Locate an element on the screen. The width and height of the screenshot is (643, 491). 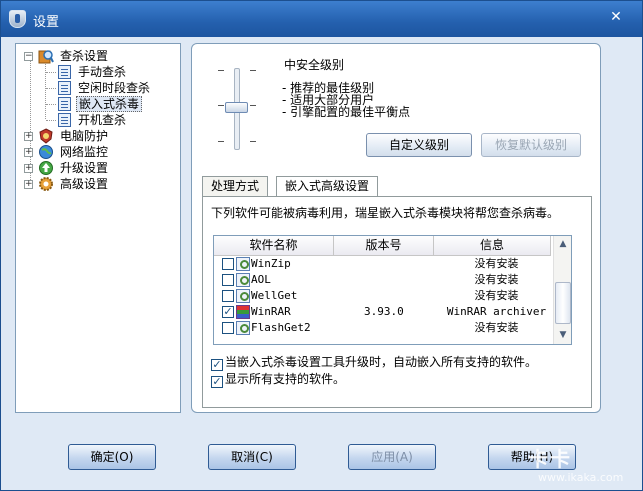
software-name: WellGet is located at coordinates (274, 295).